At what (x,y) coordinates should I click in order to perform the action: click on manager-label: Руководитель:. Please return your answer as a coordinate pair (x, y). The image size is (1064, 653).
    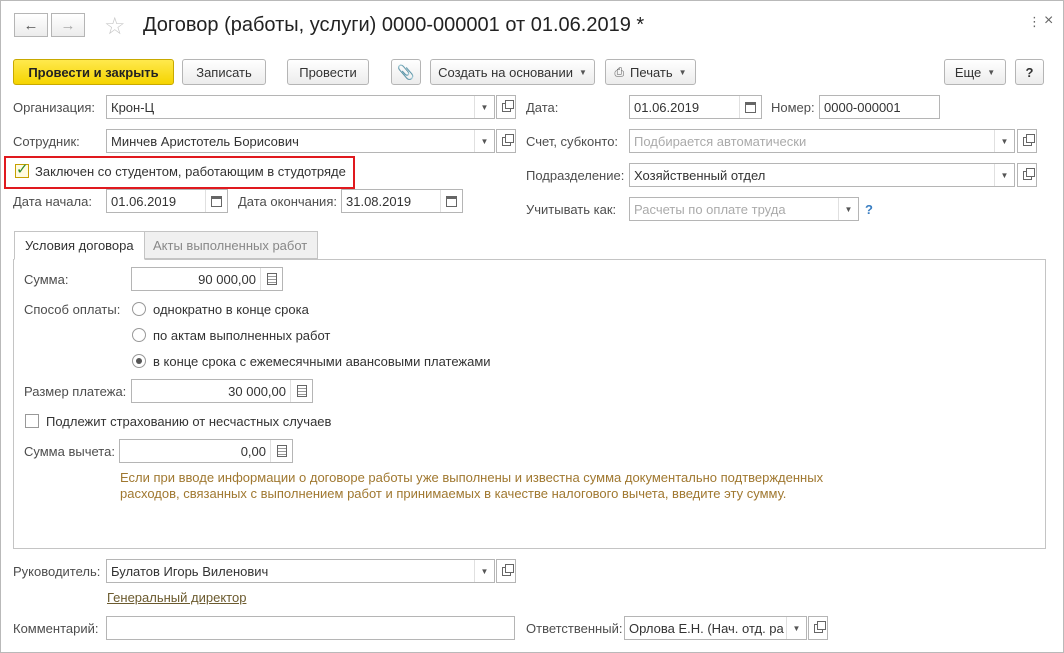
    Looking at the image, I should click on (57, 571).